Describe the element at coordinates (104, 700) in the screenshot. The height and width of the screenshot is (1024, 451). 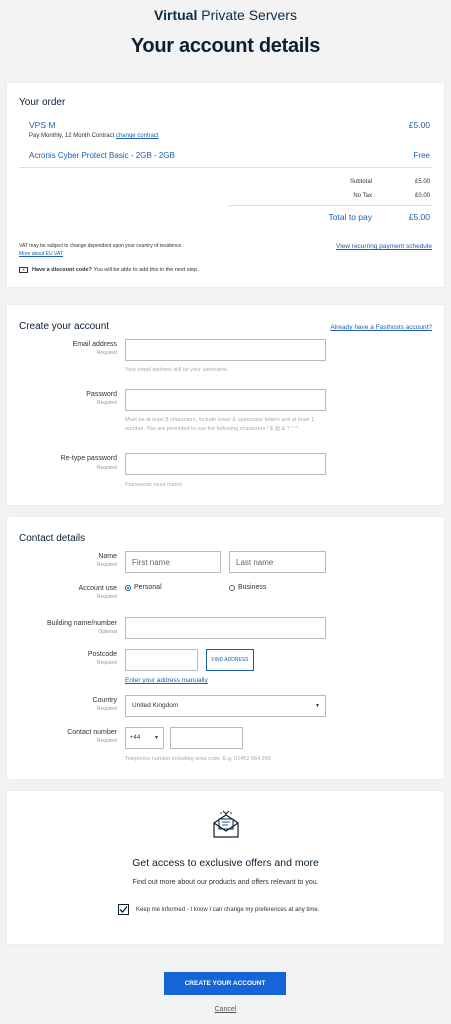
I see `country-label: Country` at that location.